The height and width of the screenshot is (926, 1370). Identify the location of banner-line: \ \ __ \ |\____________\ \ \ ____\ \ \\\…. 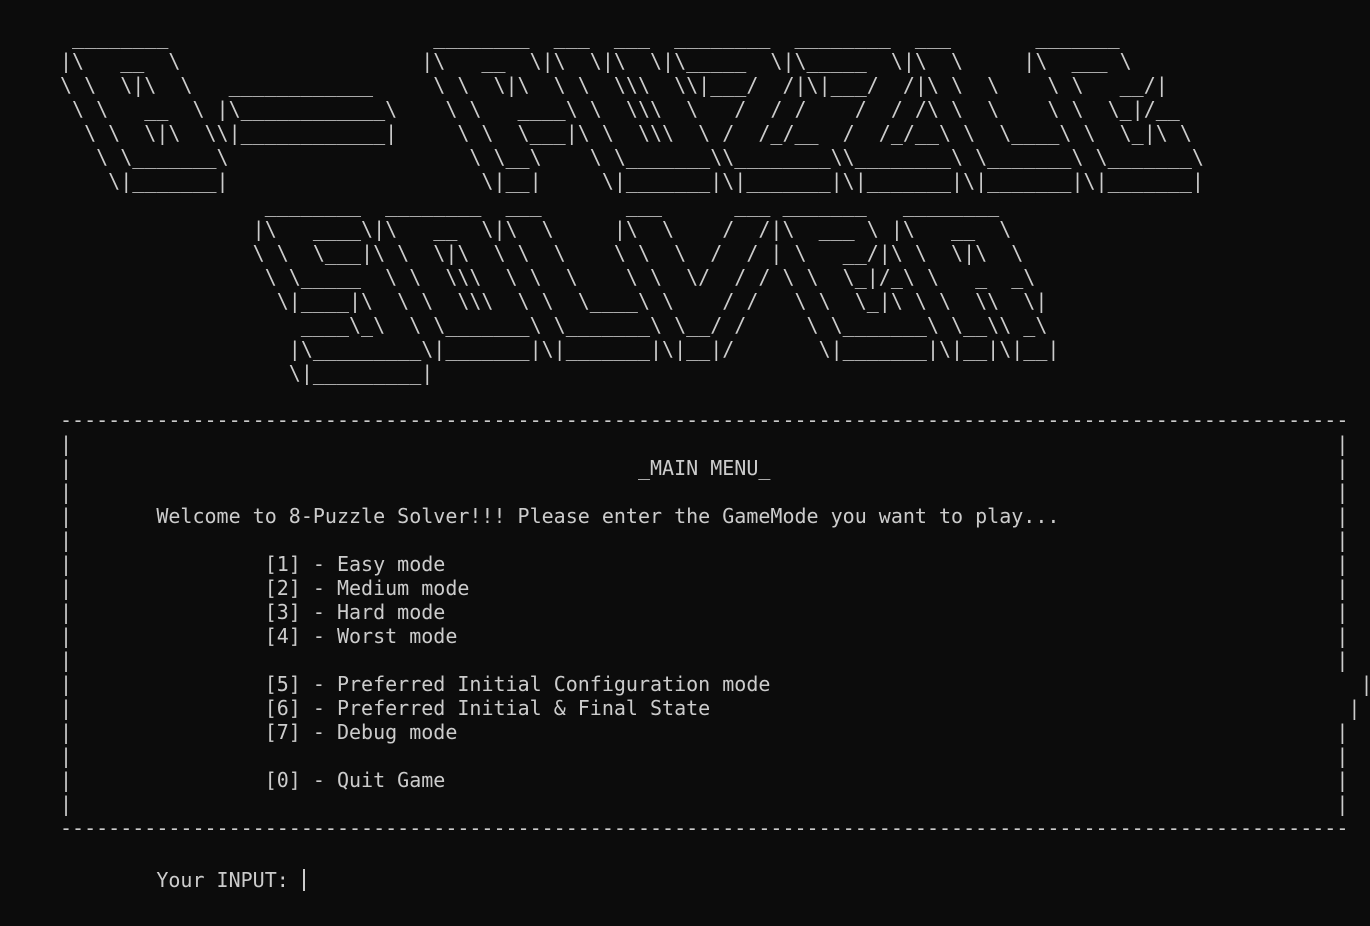
(620, 109).